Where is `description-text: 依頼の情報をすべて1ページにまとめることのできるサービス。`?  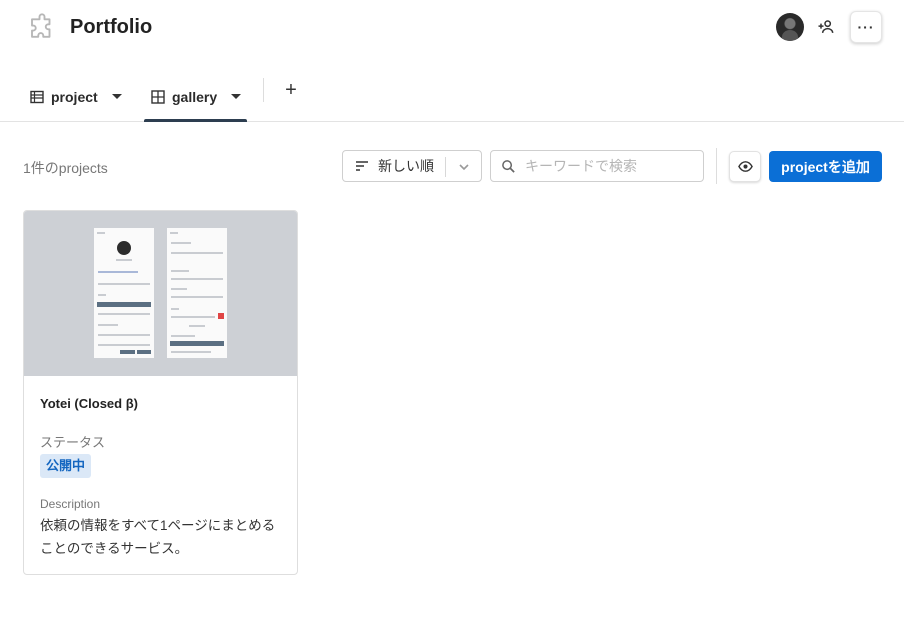
description-text: 依頼の情報をすべて1ページにまとめることのできるサービス。 is located at coordinates (158, 537).